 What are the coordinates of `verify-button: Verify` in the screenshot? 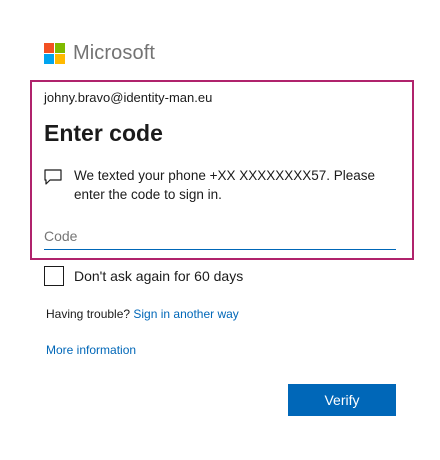 It's located at (342, 400).